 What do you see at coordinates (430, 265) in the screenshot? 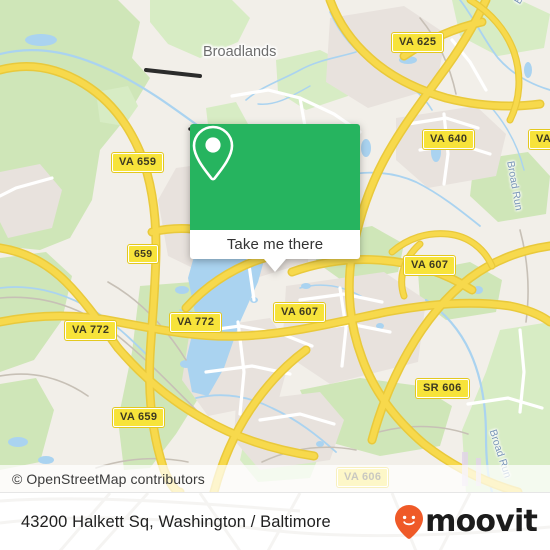
I see `road-shield-va-607-east: VA 607` at bounding box center [430, 265].